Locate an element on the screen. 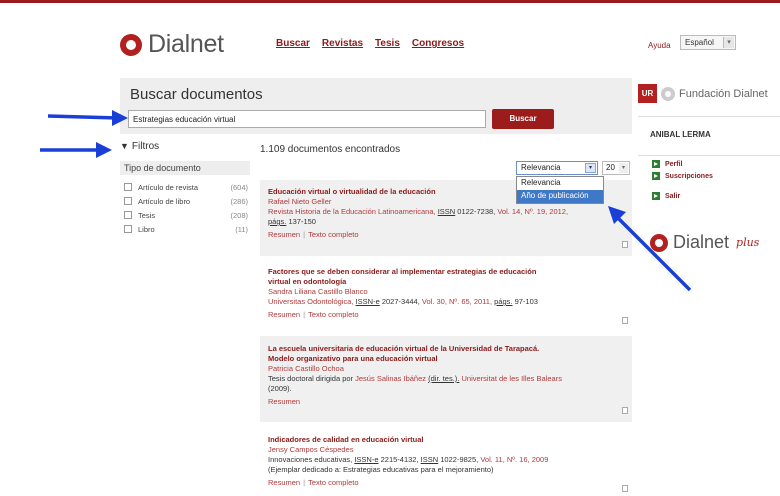 This screenshot has width=780, height=496. result-author: Sandra Liliana Castillo Blanco is located at coordinates (446, 292).